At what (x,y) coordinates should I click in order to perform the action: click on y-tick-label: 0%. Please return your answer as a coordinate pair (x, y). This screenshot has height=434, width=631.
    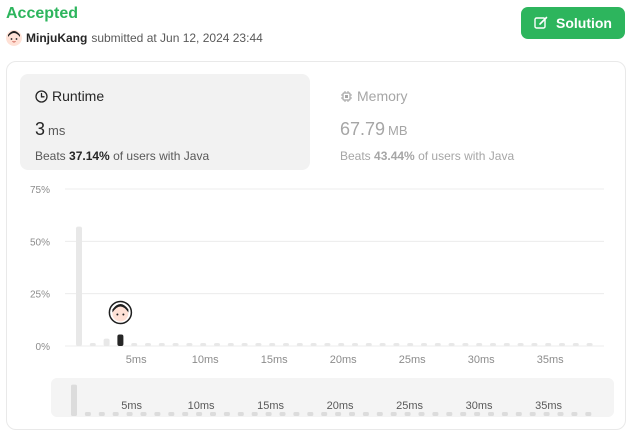
    Looking at the image, I should click on (43, 347).